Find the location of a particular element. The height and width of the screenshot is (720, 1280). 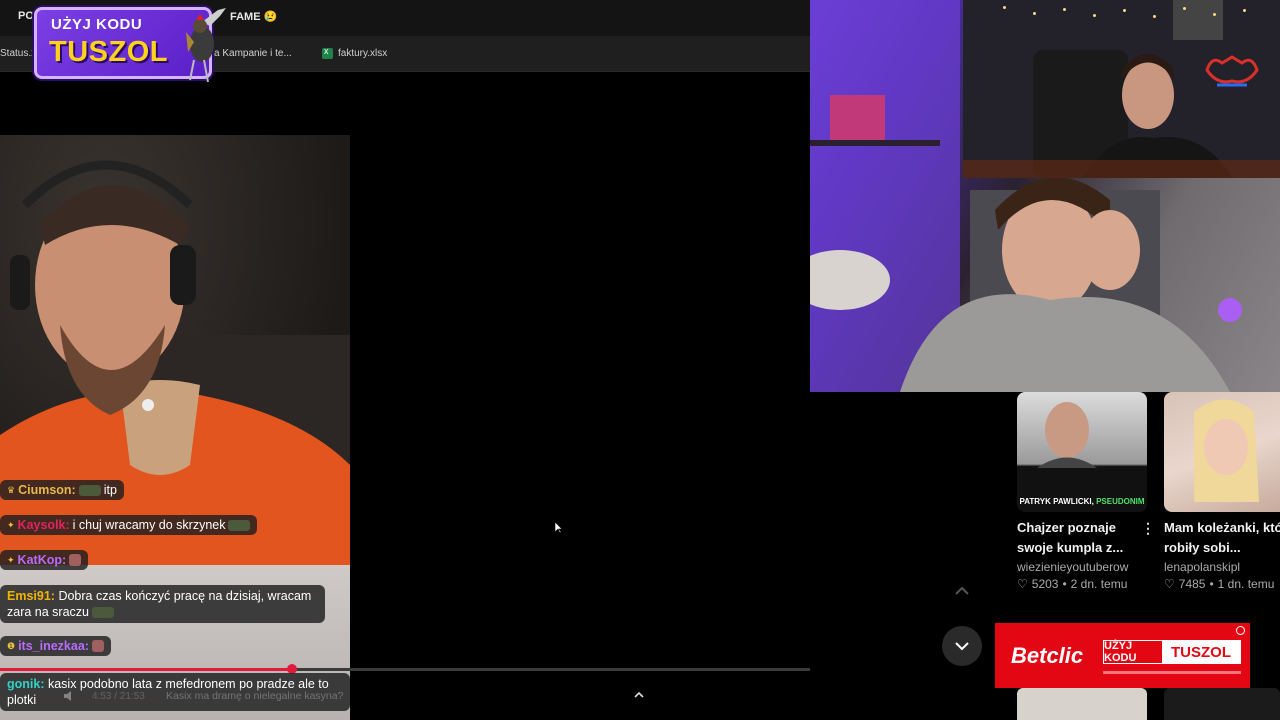

tab-label-right: FAME 😢 is located at coordinates (253, 16).